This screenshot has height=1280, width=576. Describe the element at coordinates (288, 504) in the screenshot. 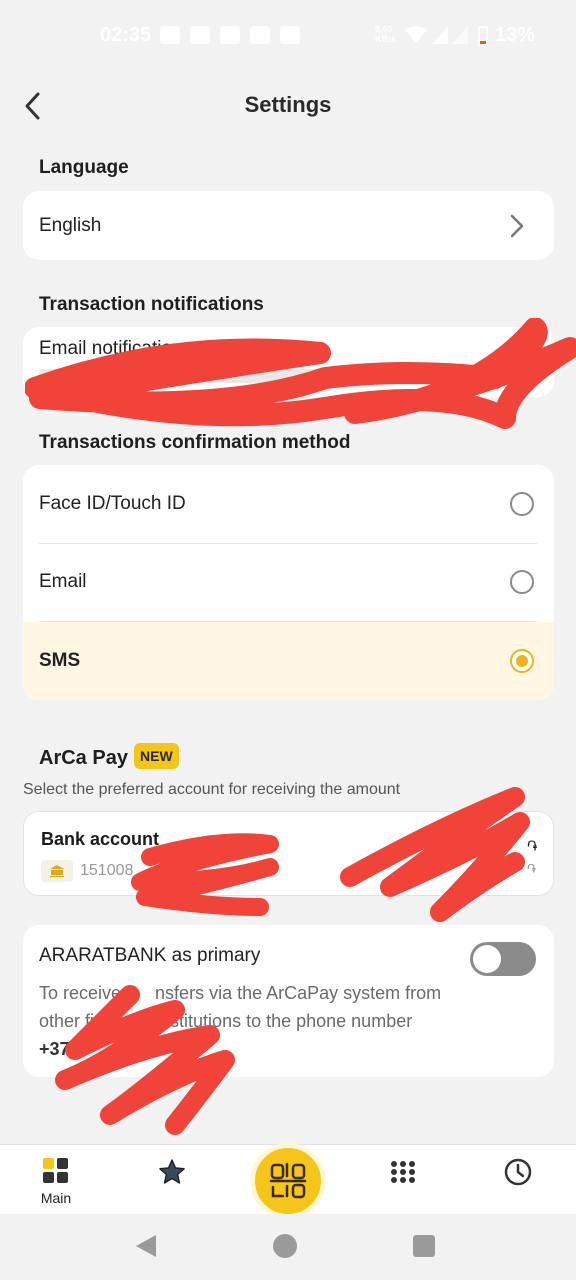

I see `option-face-id: Face ID/Touch ID` at that location.